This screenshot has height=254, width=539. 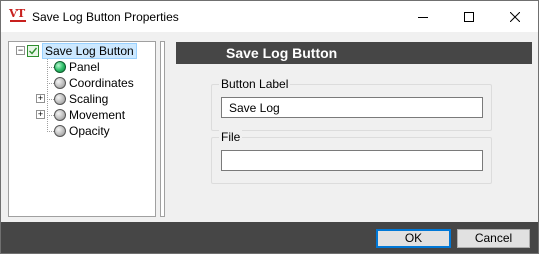 I want to click on title-bar: VT Save Log Button Properties, so click(x=269, y=16).